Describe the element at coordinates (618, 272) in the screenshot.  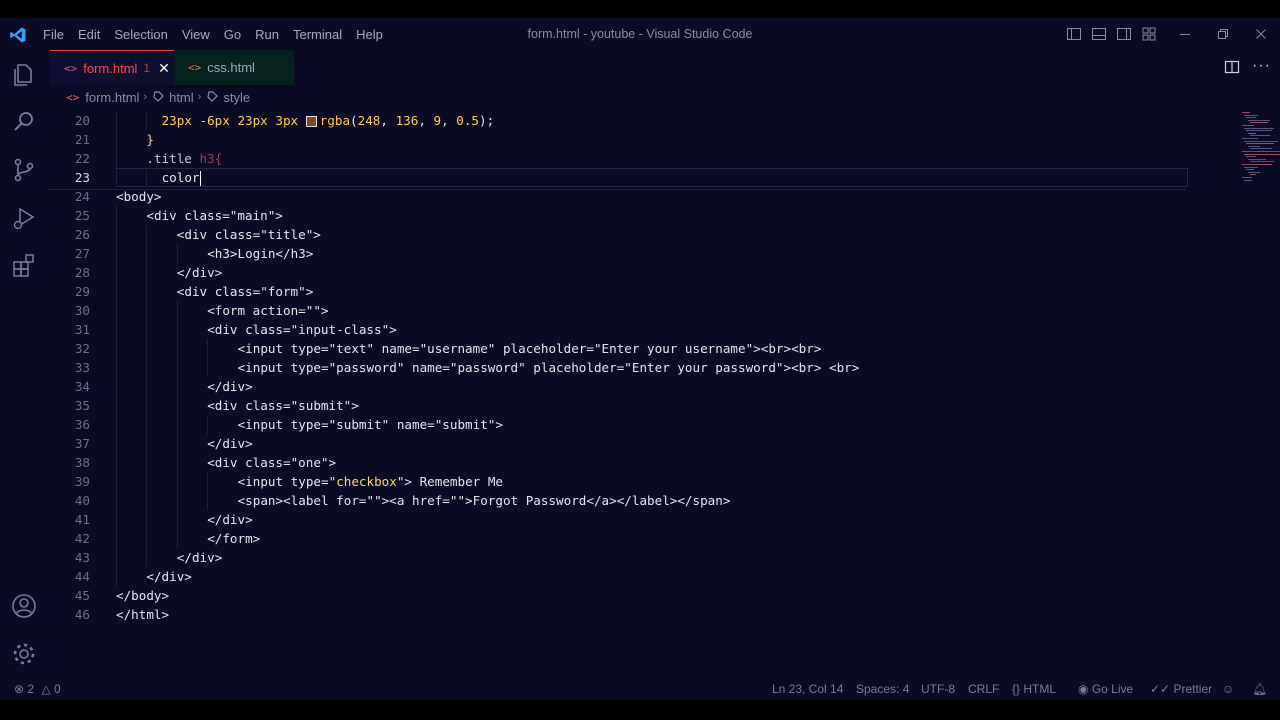
I see `code-line: 28 </div>` at that location.